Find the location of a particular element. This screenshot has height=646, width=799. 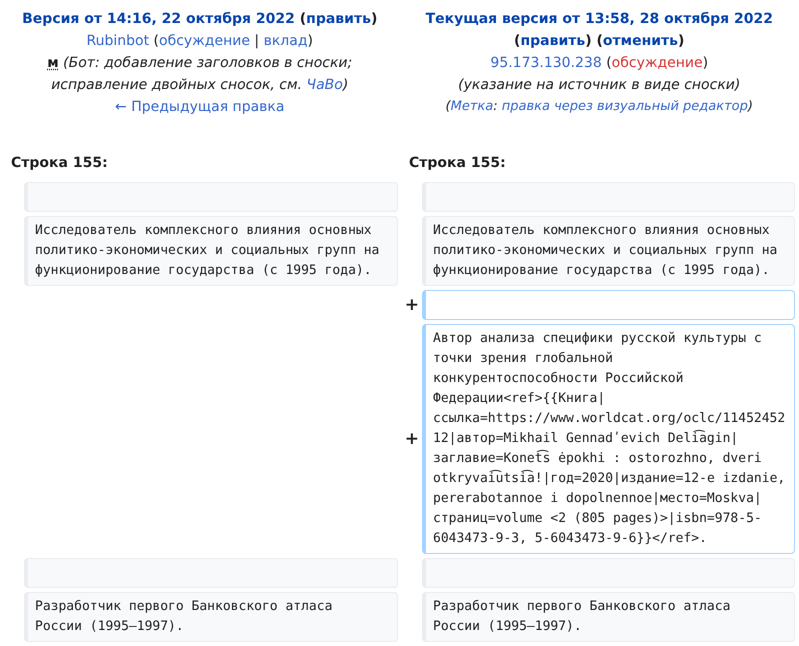

tag-link: правка через визуальный редактор is located at coordinates (625, 106).